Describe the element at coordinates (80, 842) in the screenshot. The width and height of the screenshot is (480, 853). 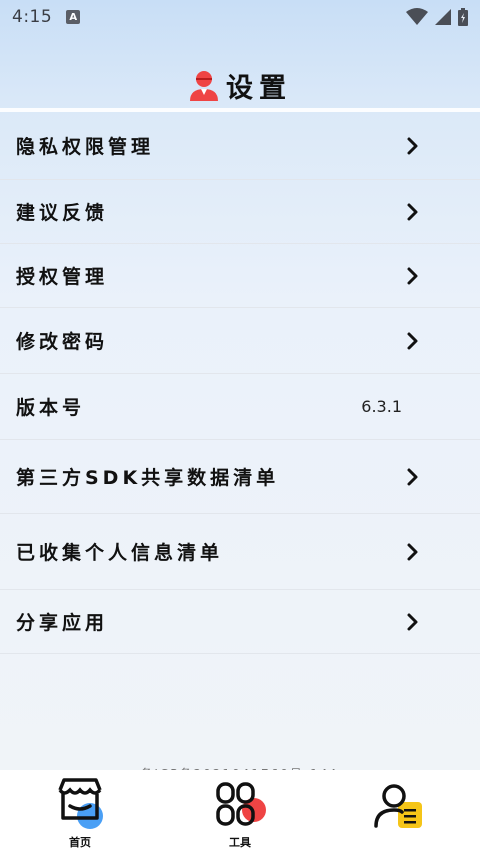
I see `tab-label: 首页` at that location.